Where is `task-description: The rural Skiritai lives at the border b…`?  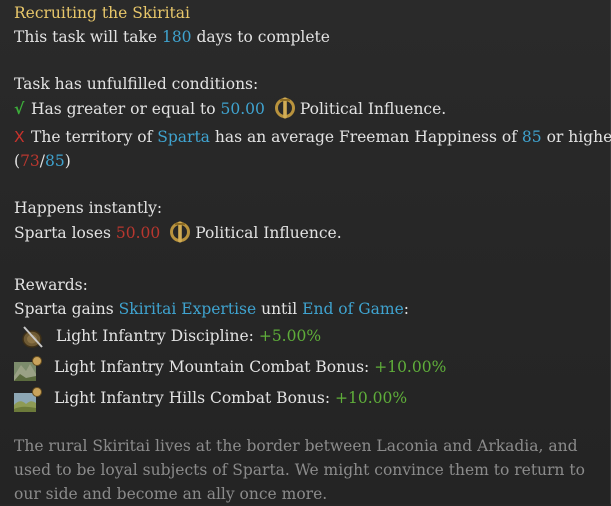
task-description: The rural Skiritai lives at the border b… is located at coordinates (299, 470).